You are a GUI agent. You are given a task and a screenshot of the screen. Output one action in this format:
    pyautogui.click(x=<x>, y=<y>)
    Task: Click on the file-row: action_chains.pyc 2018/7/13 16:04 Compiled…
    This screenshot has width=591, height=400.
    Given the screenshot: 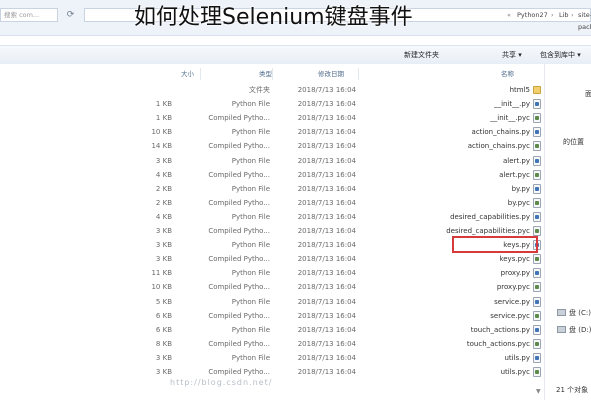 What is the action you would take?
    pyautogui.click(x=272, y=146)
    